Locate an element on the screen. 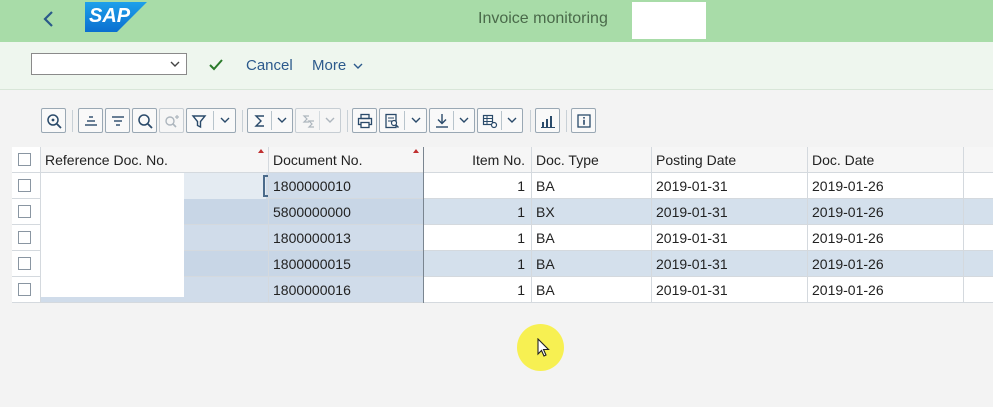 This screenshot has height=407, width=993. print-preview-button is located at coordinates (403, 120).